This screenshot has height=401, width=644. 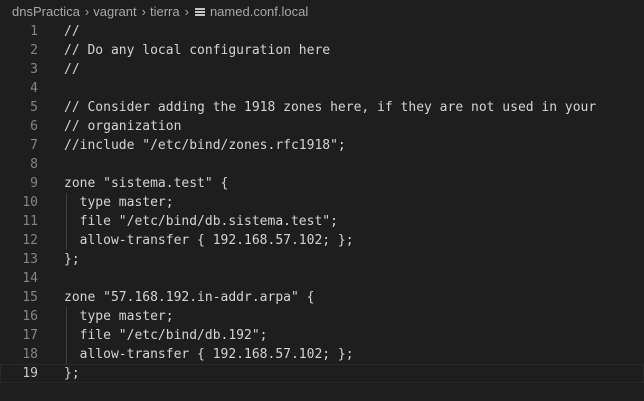 What do you see at coordinates (34, 164) in the screenshot?
I see `line-number: 8` at bounding box center [34, 164].